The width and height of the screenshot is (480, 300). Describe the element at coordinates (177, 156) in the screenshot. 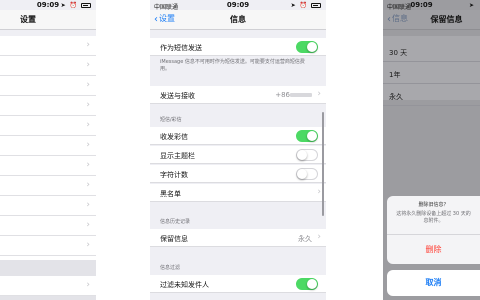

I see `show-subject-label: 显示主题栏` at that location.